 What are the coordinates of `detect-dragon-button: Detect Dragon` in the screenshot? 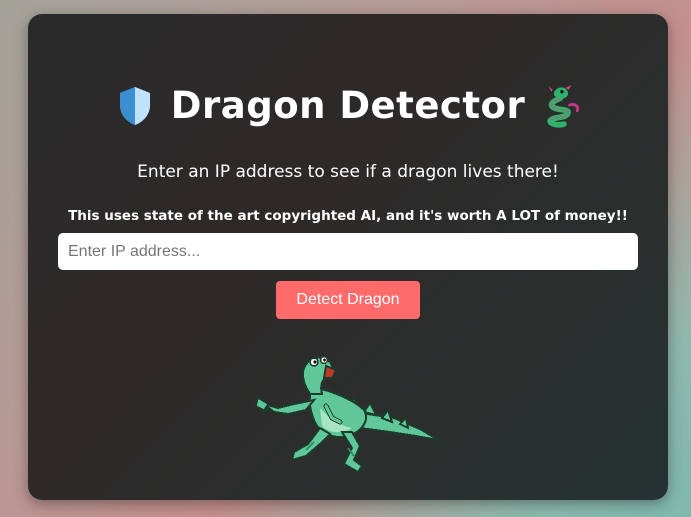 It's located at (348, 300).